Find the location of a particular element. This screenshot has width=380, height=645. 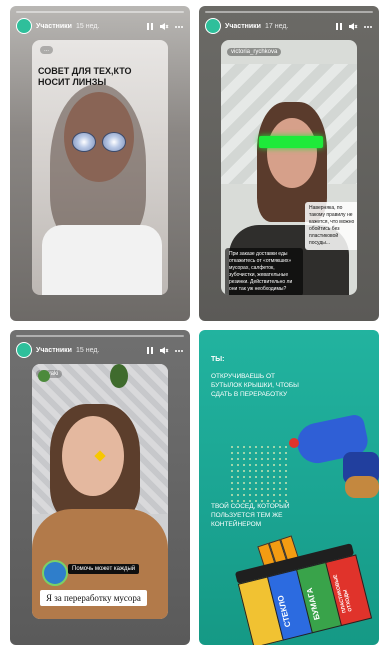

story-header: Участники 17 нед. is located at coordinates (289, 26).